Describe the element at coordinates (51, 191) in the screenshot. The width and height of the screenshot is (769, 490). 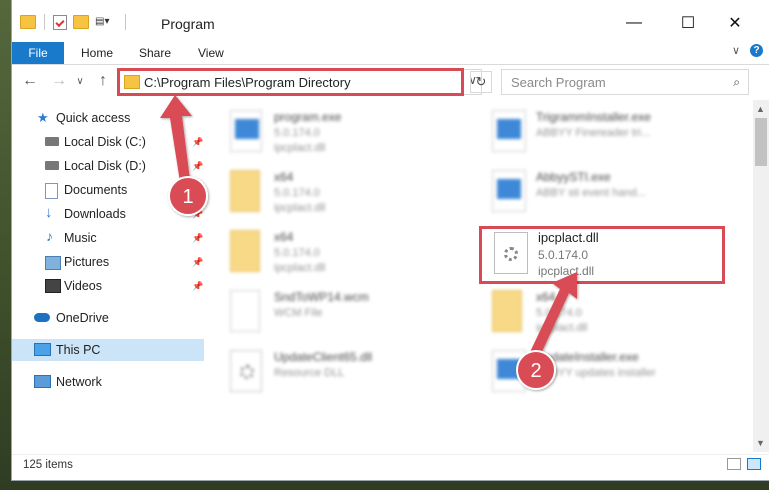
I see `documents-icon` at that location.